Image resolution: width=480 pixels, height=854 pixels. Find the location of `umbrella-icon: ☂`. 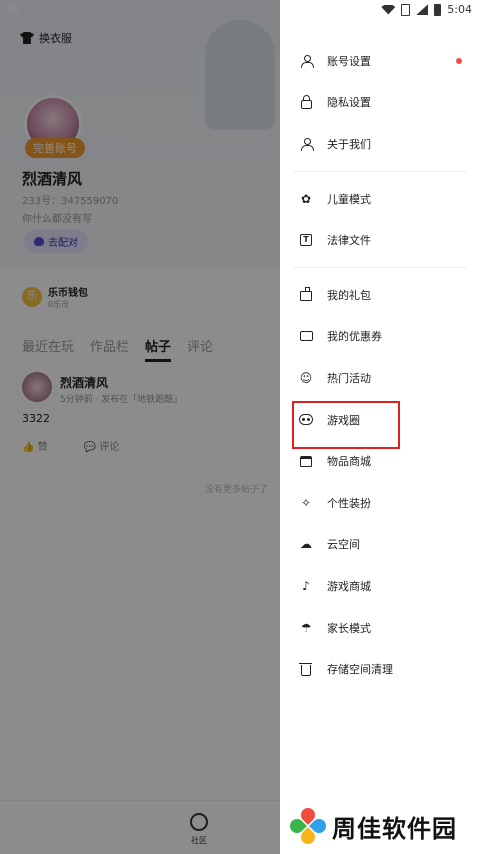

umbrella-icon: ☂ is located at coordinates (306, 627).